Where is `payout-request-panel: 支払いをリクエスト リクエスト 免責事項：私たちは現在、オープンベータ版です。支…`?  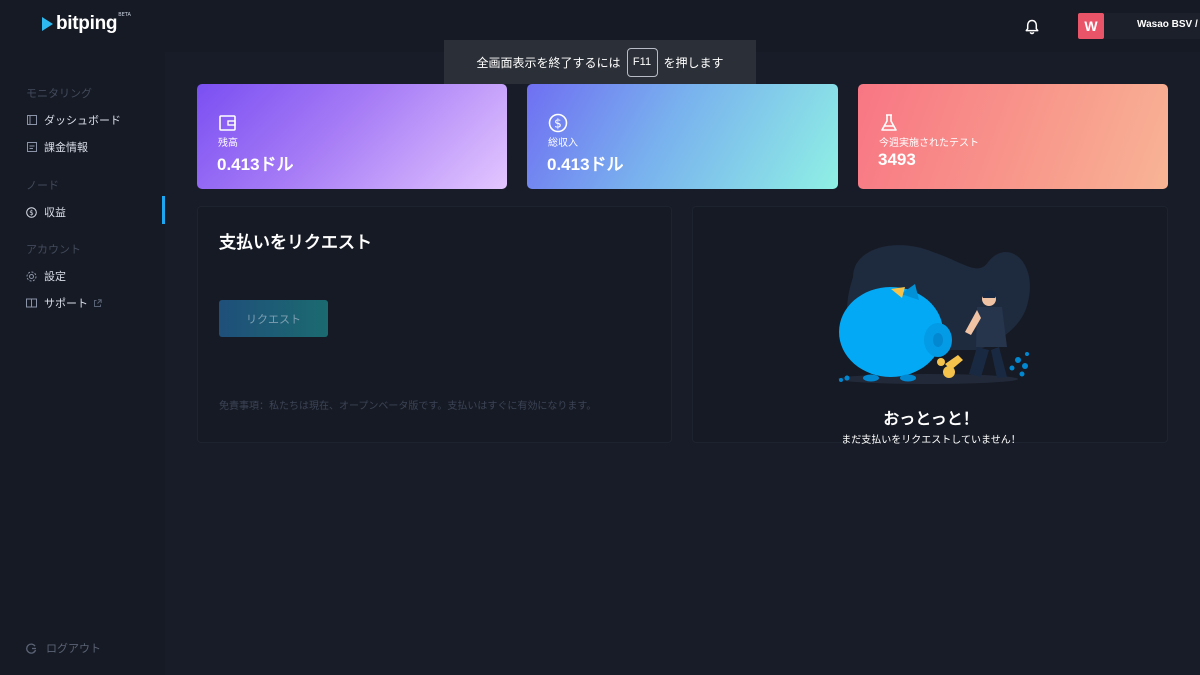
payout-request-panel: 支払いをリクエスト リクエスト 免責事項：私たちは現在、オープンベータ版です。支… is located at coordinates (434, 324).